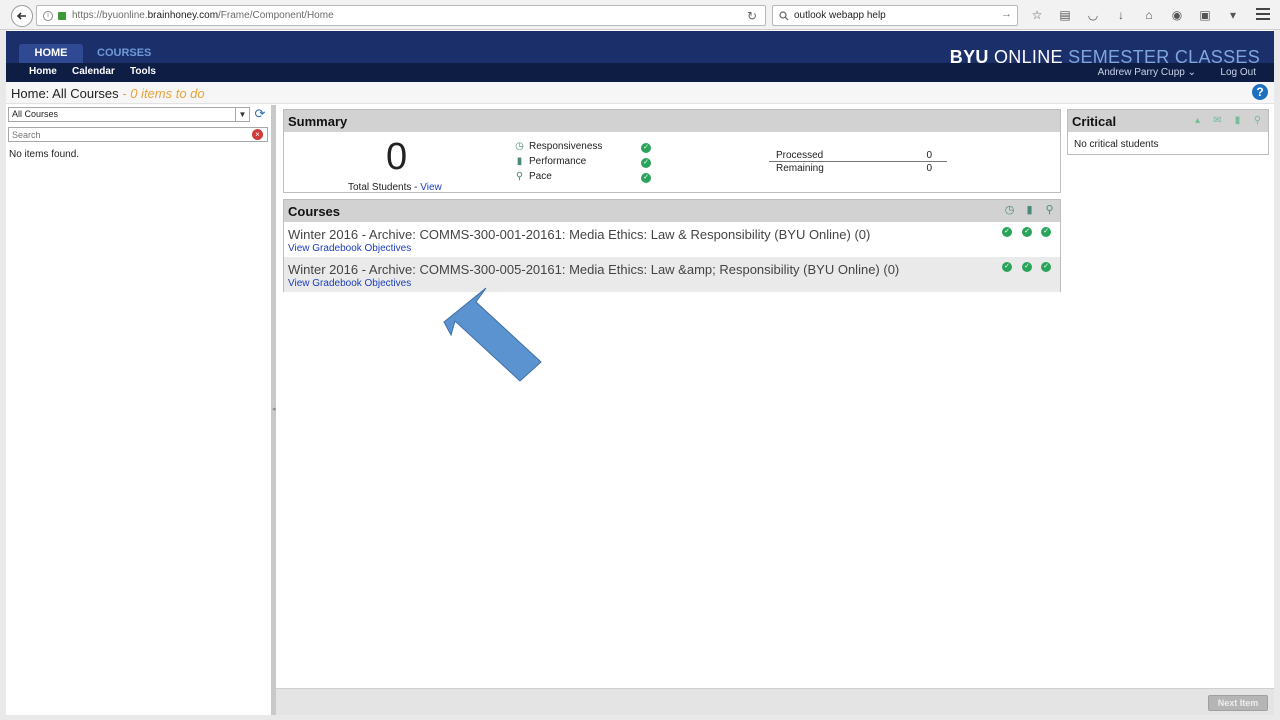 The width and height of the screenshot is (1280, 720). I want to click on tab-home: HOME, so click(51, 53).